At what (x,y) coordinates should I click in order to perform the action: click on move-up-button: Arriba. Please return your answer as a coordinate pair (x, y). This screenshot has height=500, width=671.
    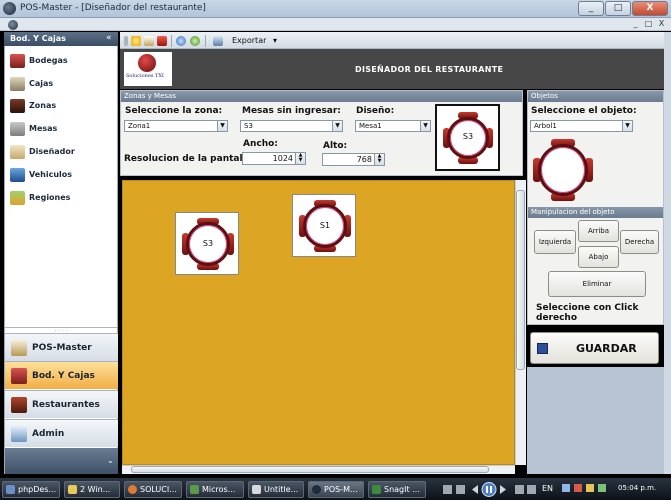
    Looking at the image, I should click on (598, 231).